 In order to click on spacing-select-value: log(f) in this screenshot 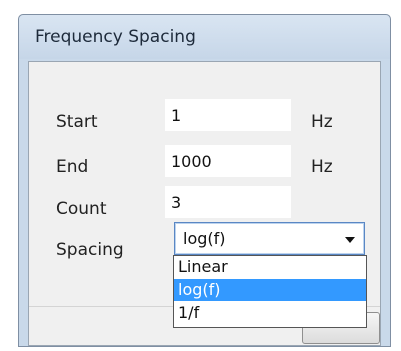, I will do `click(204, 238)`.